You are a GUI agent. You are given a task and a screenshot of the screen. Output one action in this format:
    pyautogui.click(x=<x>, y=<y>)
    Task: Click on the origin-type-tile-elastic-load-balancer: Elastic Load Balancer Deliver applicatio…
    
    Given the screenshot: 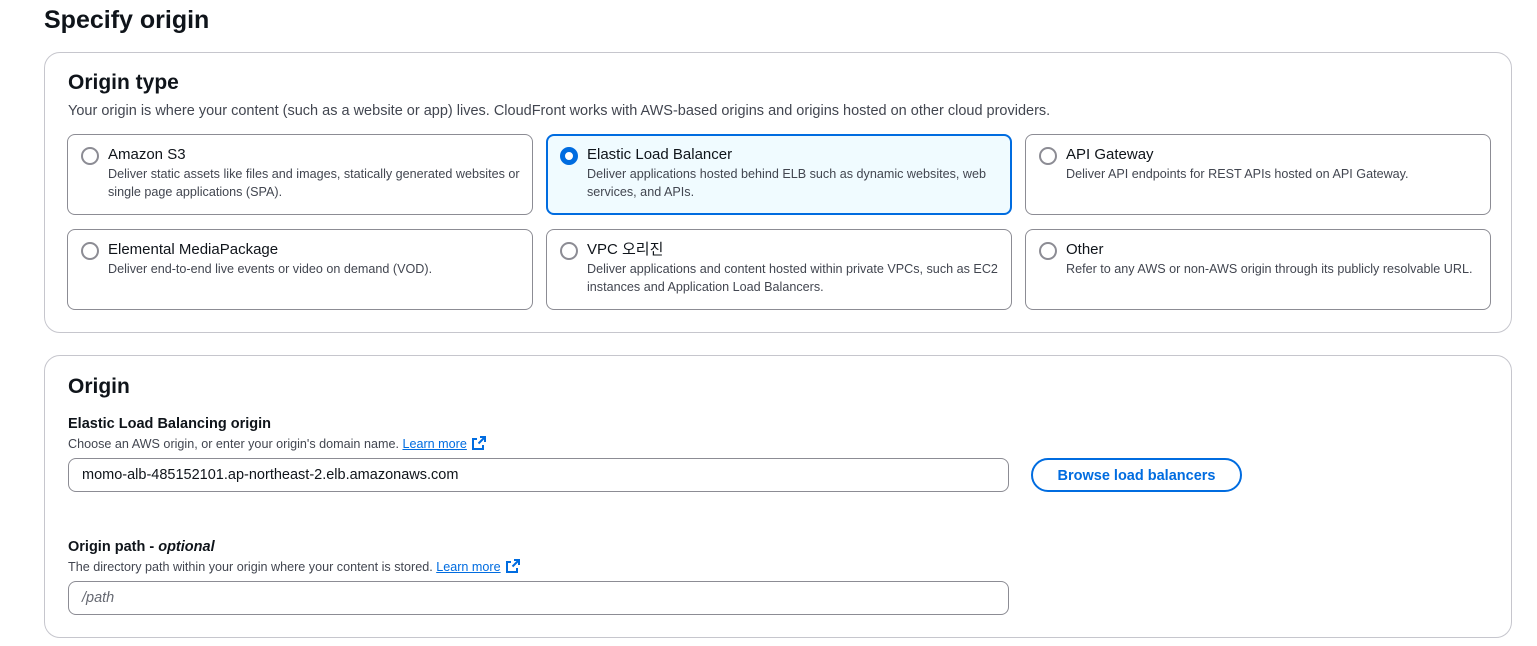 What is the action you would take?
    pyautogui.click(x=779, y=174)
    